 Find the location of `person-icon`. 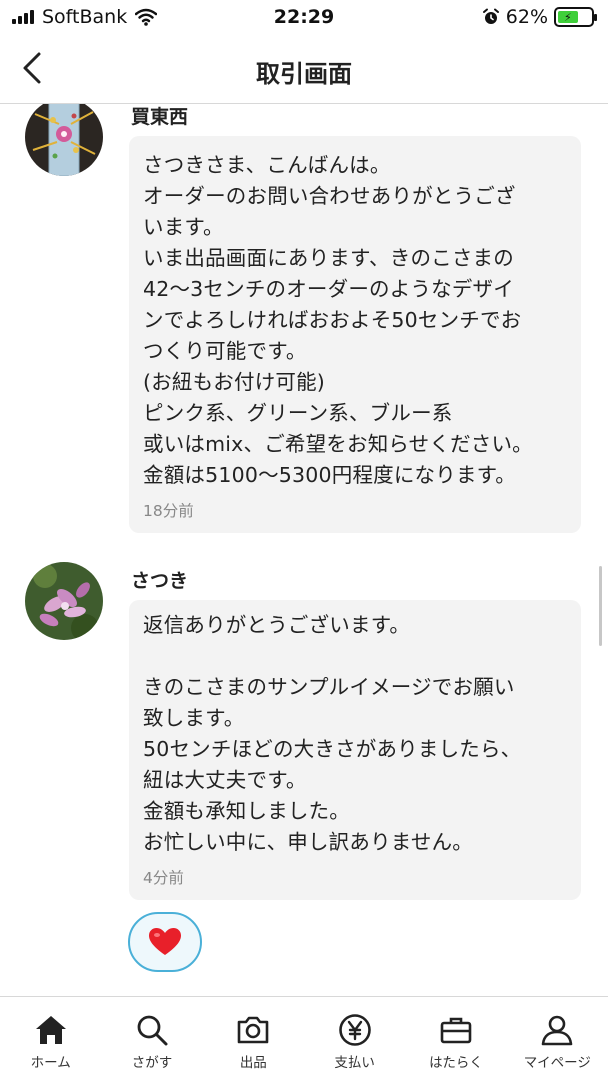

person-icon is located at coordinates (557, 1030).